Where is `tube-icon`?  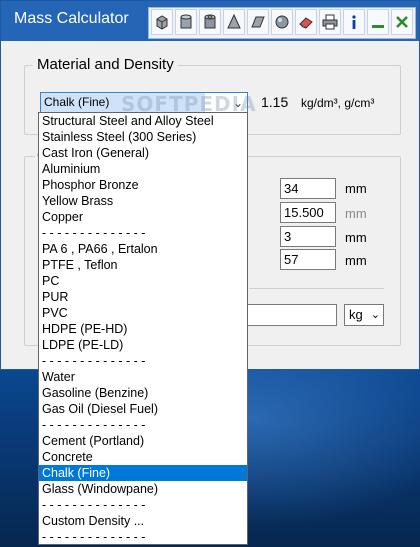
tube-icon is located at coordinates (210, 22).